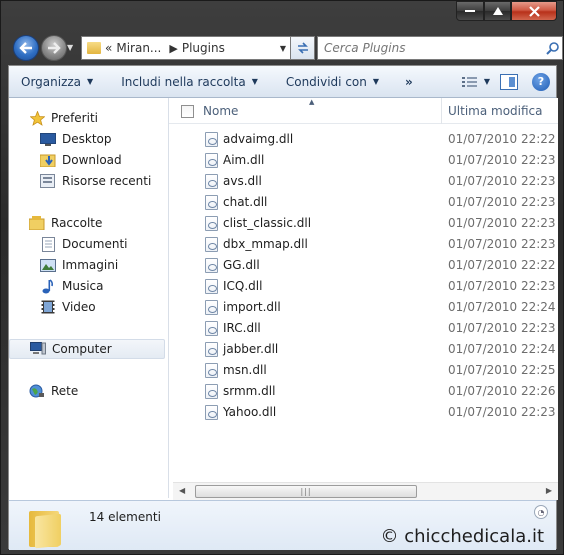  Describe the element at coordinates (245, 202) in the screenshot. I see `file-name: chat.dll` at that location.